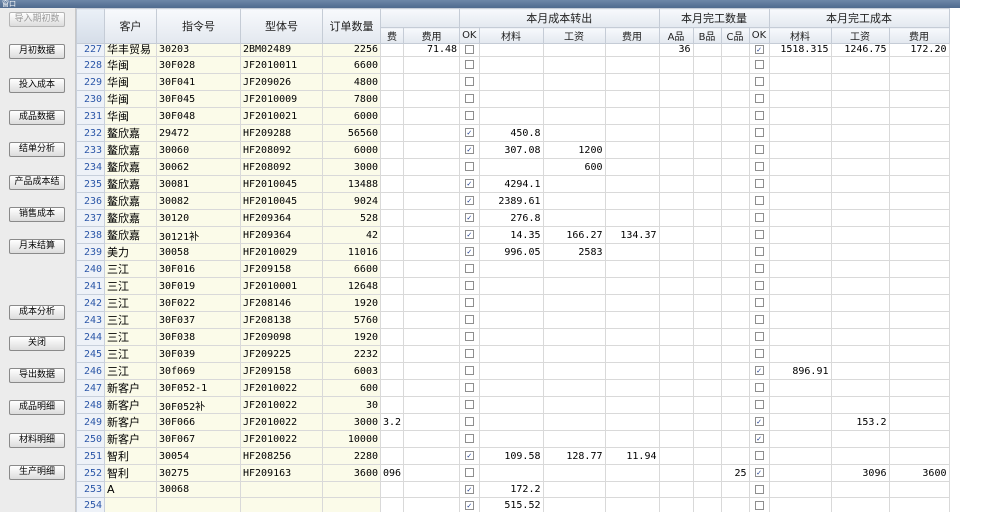 The width and height of the screenshot is (984, 528). I want to click on row-number: 240, so click(90, 269).